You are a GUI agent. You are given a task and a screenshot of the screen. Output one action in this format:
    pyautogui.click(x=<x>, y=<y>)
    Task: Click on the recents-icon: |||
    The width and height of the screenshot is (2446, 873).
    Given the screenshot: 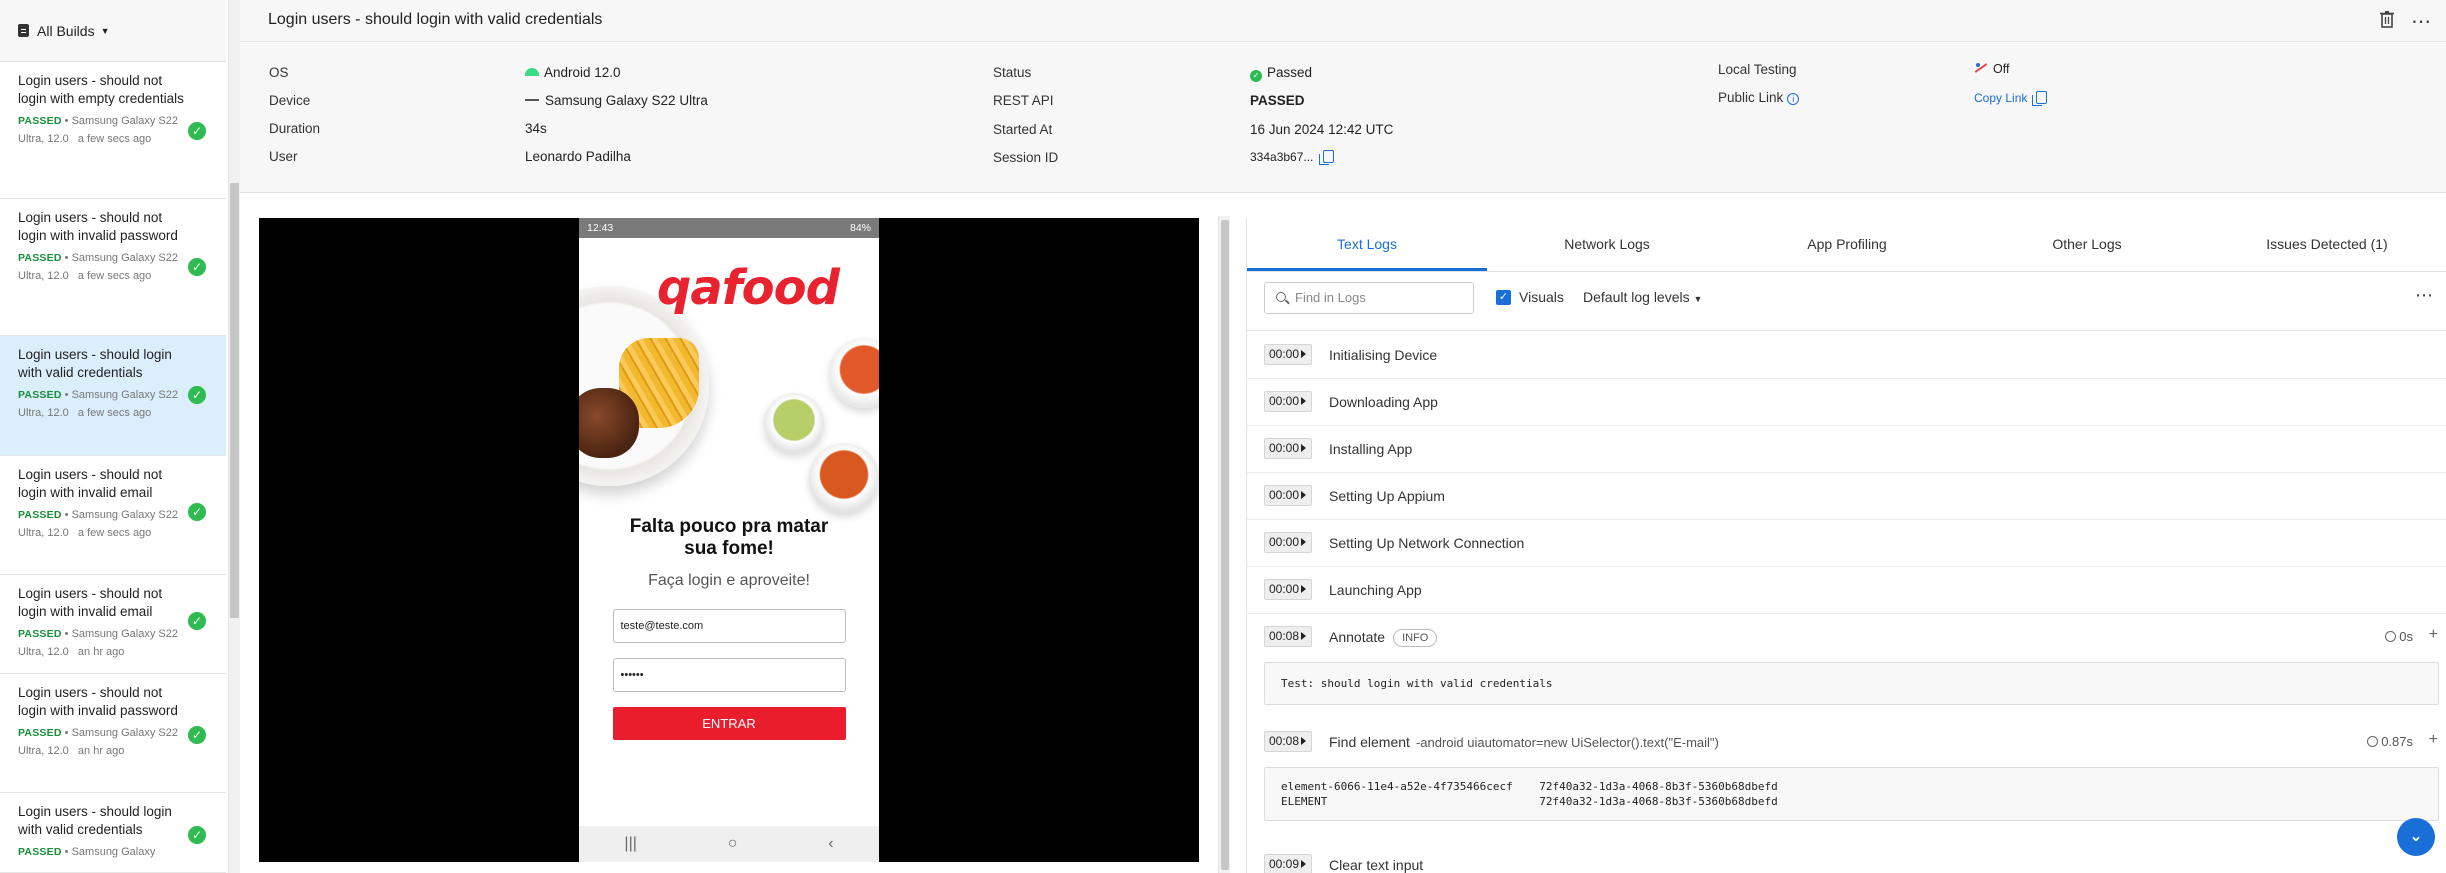 What is the action you would take?
    pyautogui.click(x=630, y=844)
    